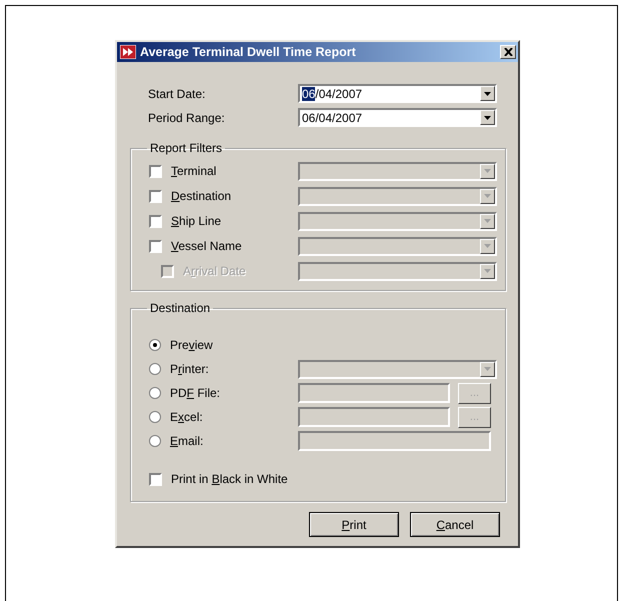  What do you see at coordinates (206, 246) in the screenshot?
I see `checkbox-label: Vessel Name` at bounding box center [206, 246].